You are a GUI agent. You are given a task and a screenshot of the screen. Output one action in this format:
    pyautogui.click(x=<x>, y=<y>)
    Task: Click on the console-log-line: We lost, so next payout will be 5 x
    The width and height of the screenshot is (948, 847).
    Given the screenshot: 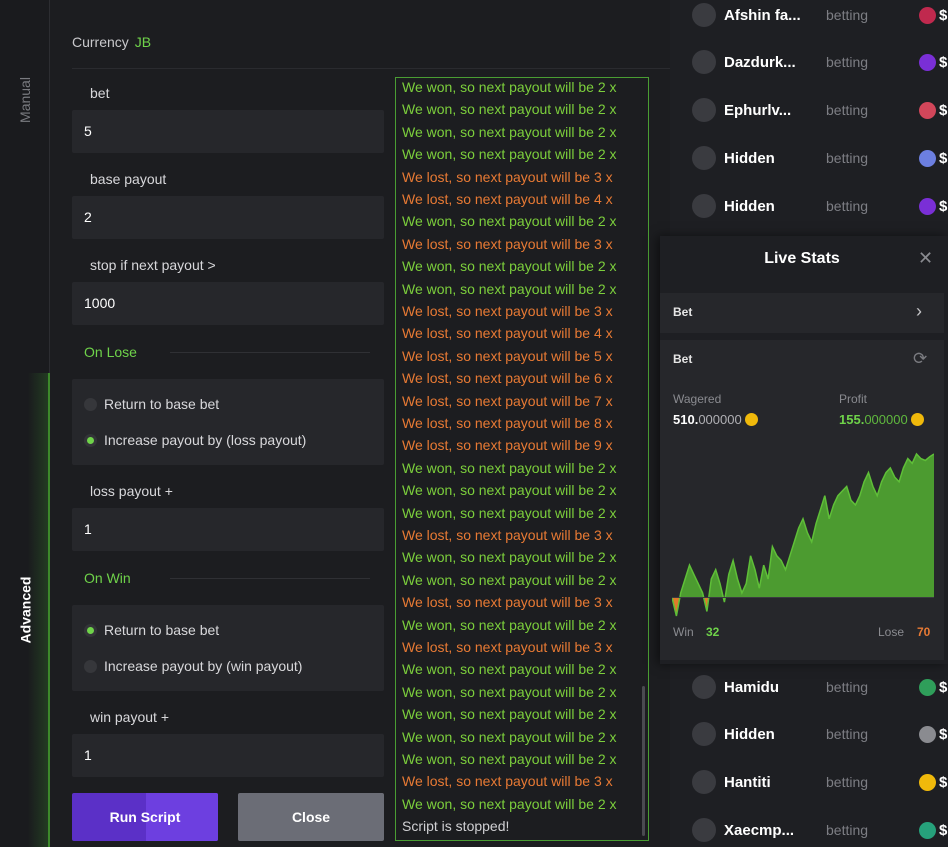 What is the action you would take?
    pyautogui.click(x=507, y=355)
    